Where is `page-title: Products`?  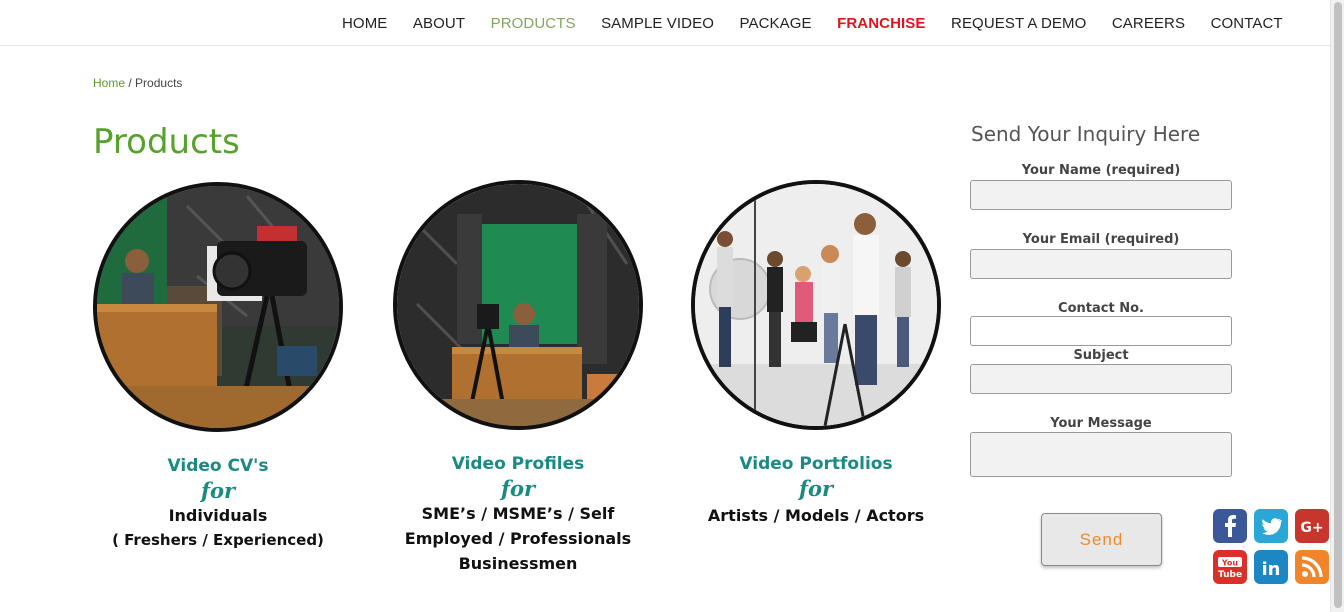
page-title: Products is located at coordinates (166, 142).